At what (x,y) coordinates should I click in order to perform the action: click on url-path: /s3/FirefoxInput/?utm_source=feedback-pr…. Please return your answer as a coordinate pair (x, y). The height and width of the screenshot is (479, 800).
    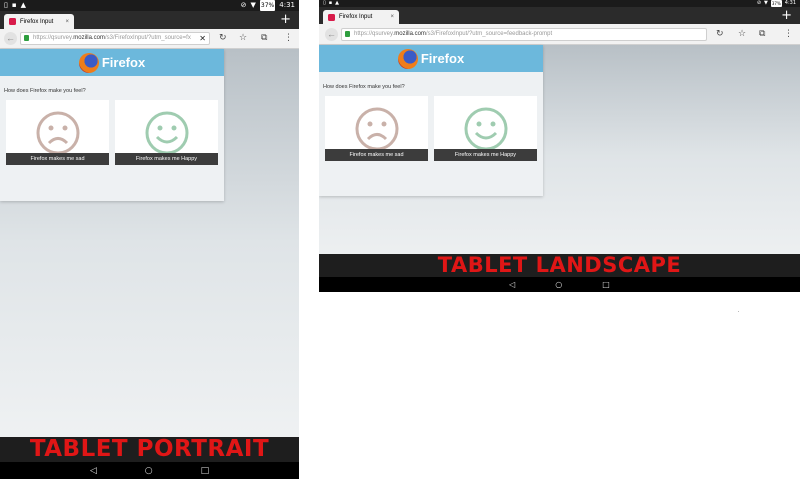
    Looking at the image, I should click on (489, 34).